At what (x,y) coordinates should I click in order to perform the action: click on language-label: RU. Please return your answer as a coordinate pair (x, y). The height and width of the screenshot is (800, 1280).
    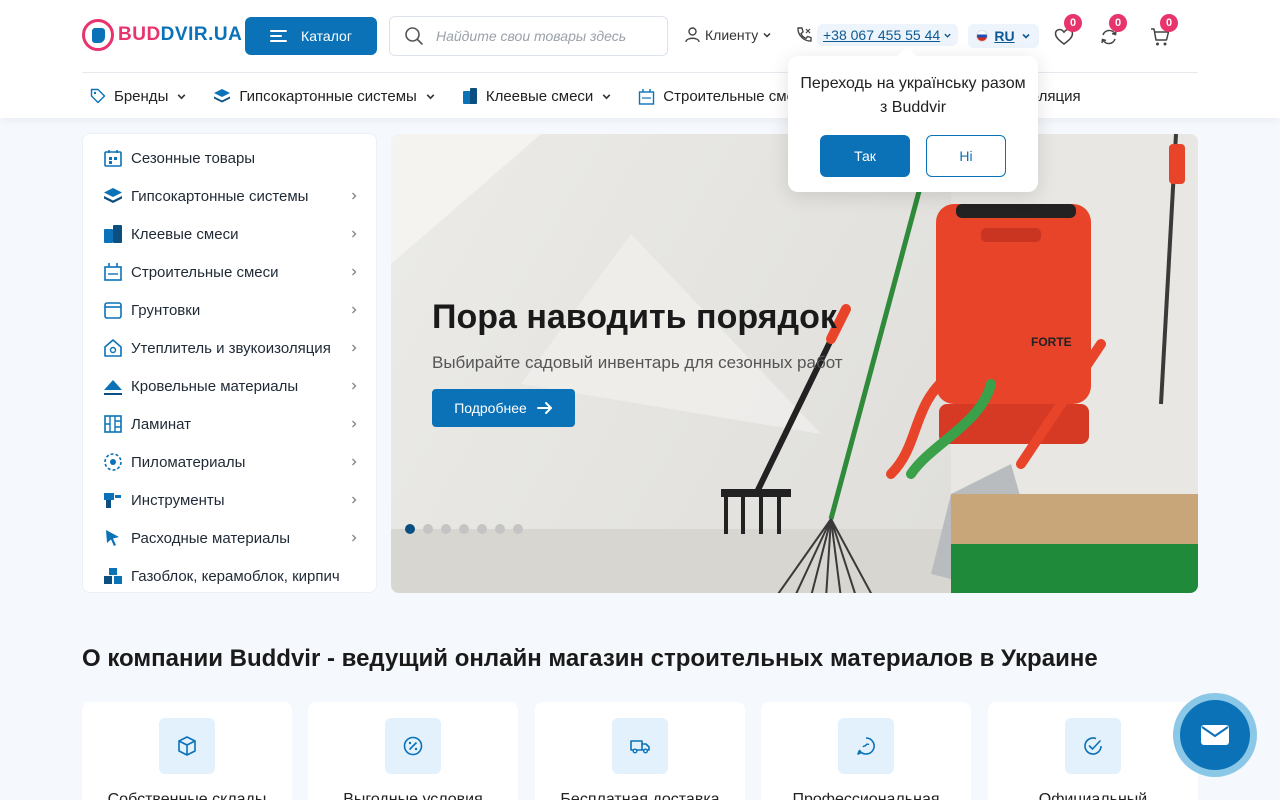
    Looking at the image, I should click on (1004, 36).